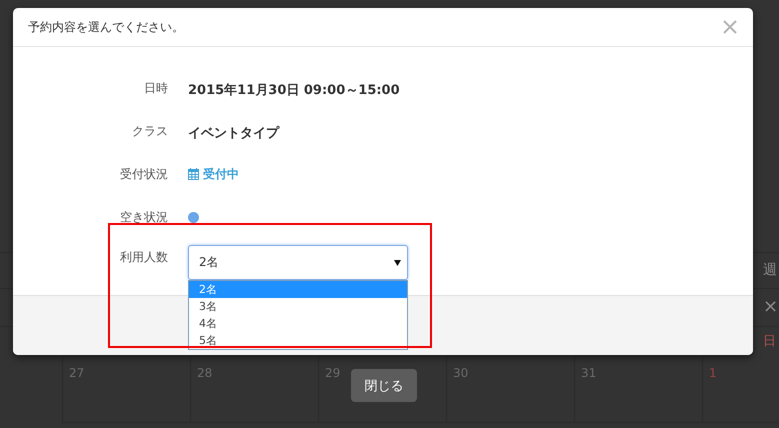  Describe the element at coordinates (770, 270) in the screenshot. I see `week-label: 週` at that location.